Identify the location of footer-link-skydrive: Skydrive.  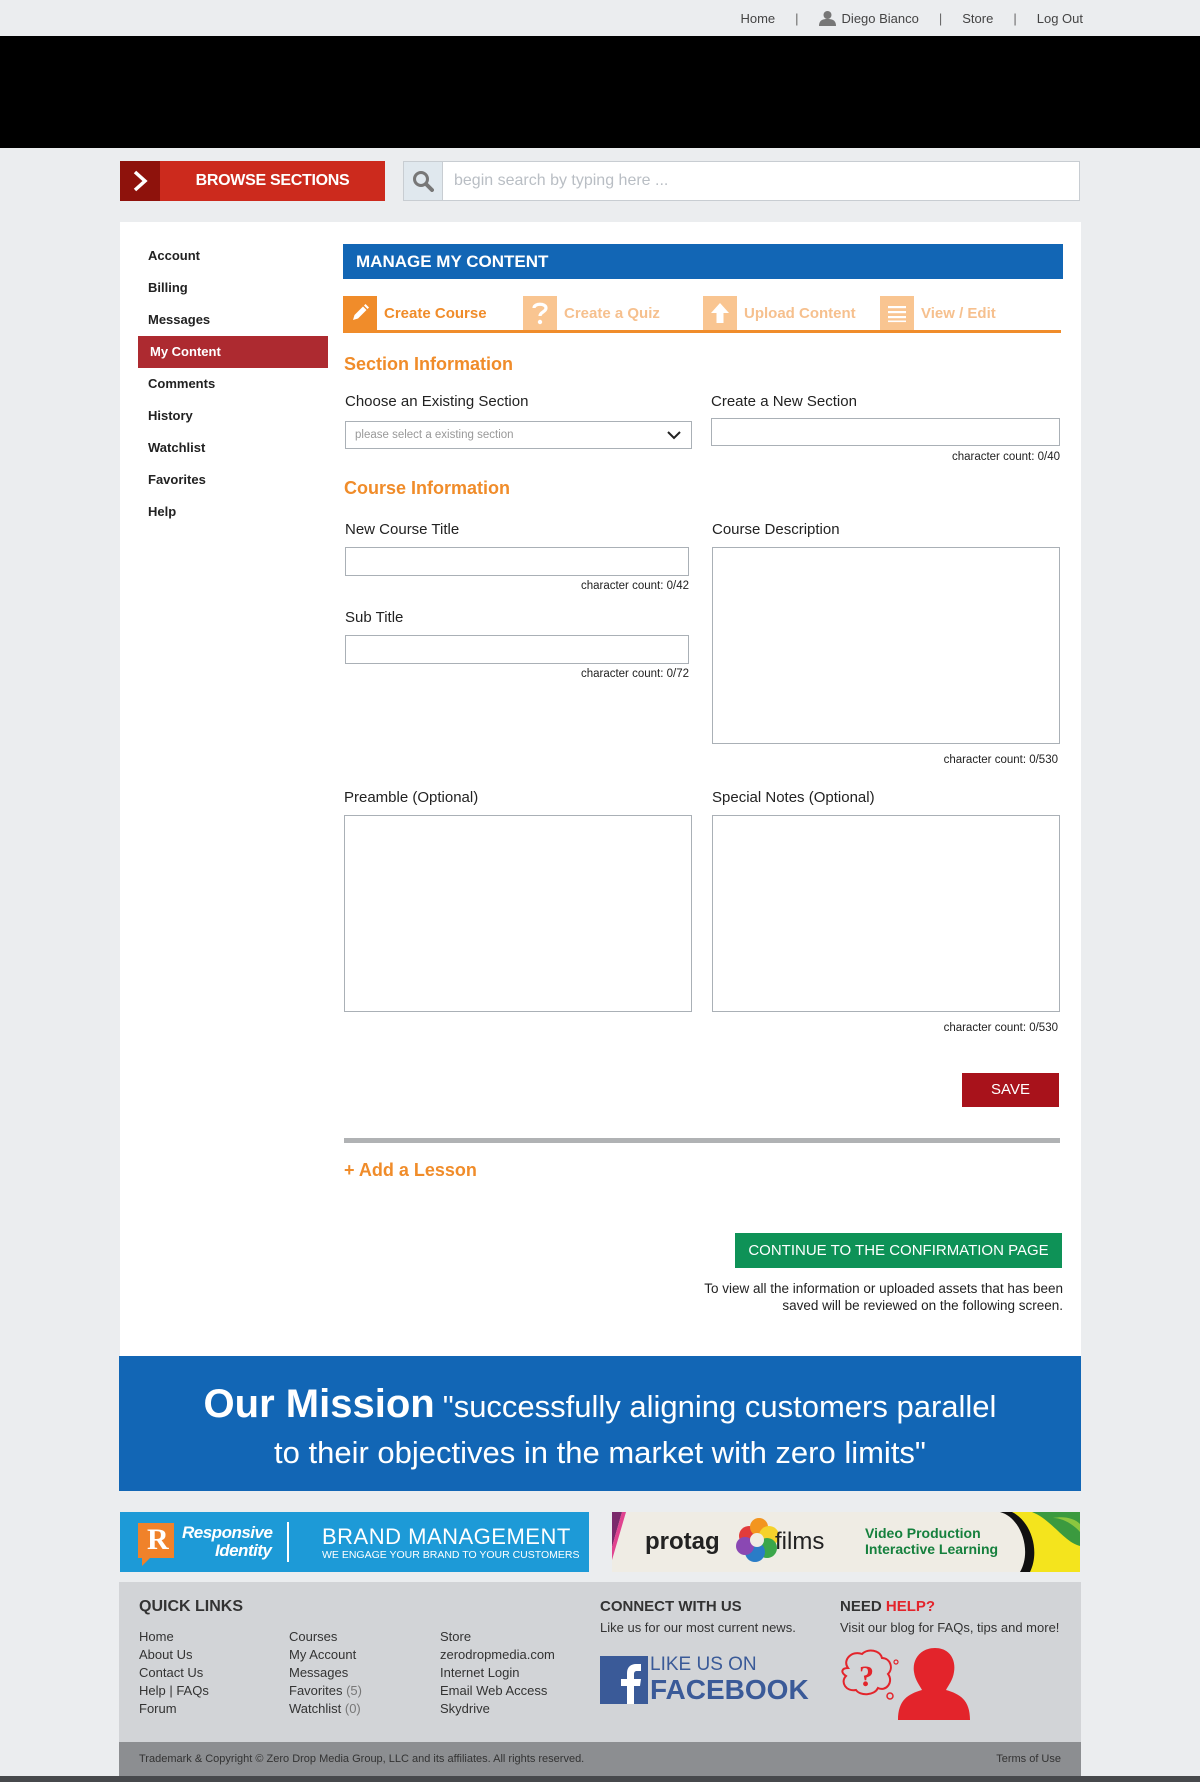
(497, 1709).